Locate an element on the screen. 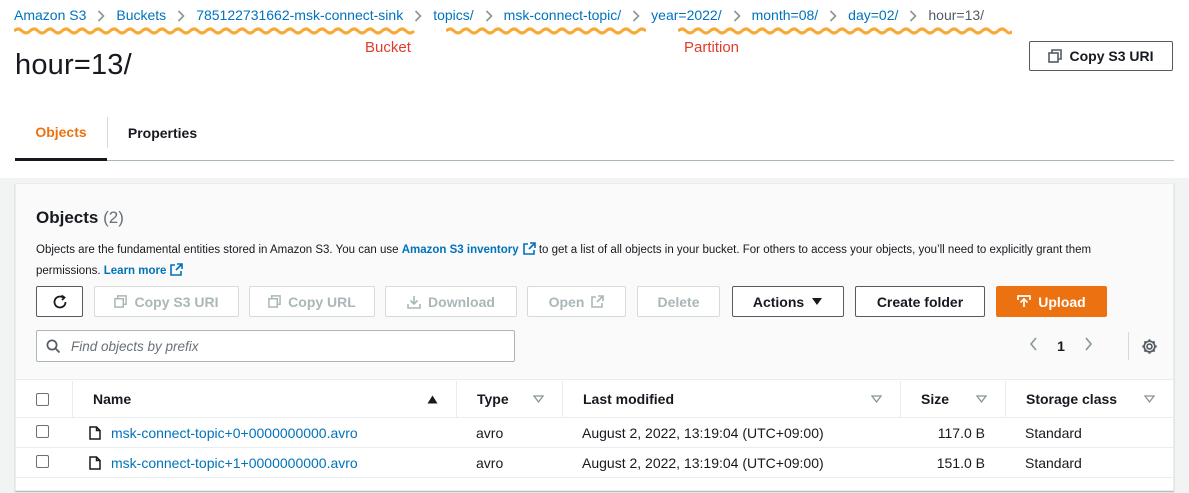  tab-properties: Properties is located at coordinates (162, 132).